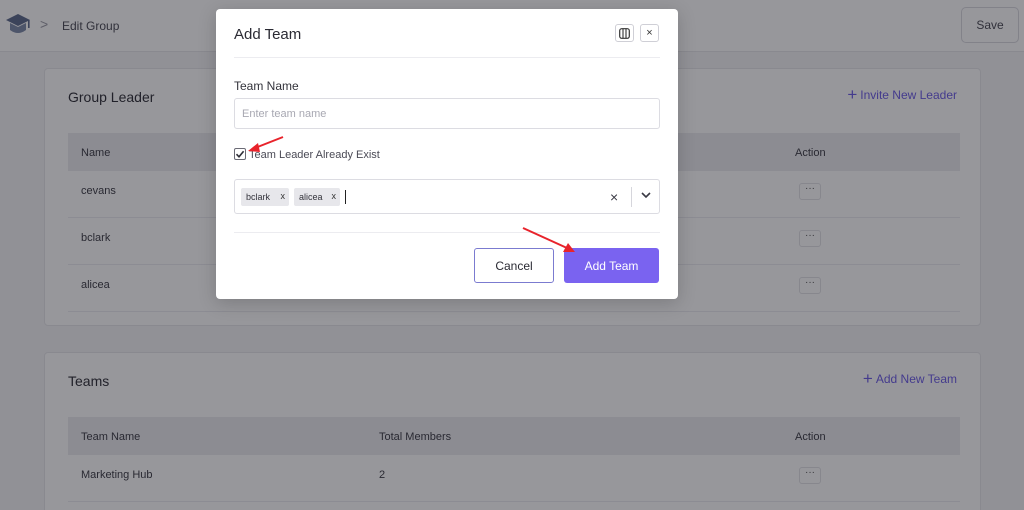 This screenshot has height=510, width=1024. What do you see at coordinates (254, 147) in the screenshot?
I see `annotation-arrowhead-checkbox` at bounding box center [254, 147].